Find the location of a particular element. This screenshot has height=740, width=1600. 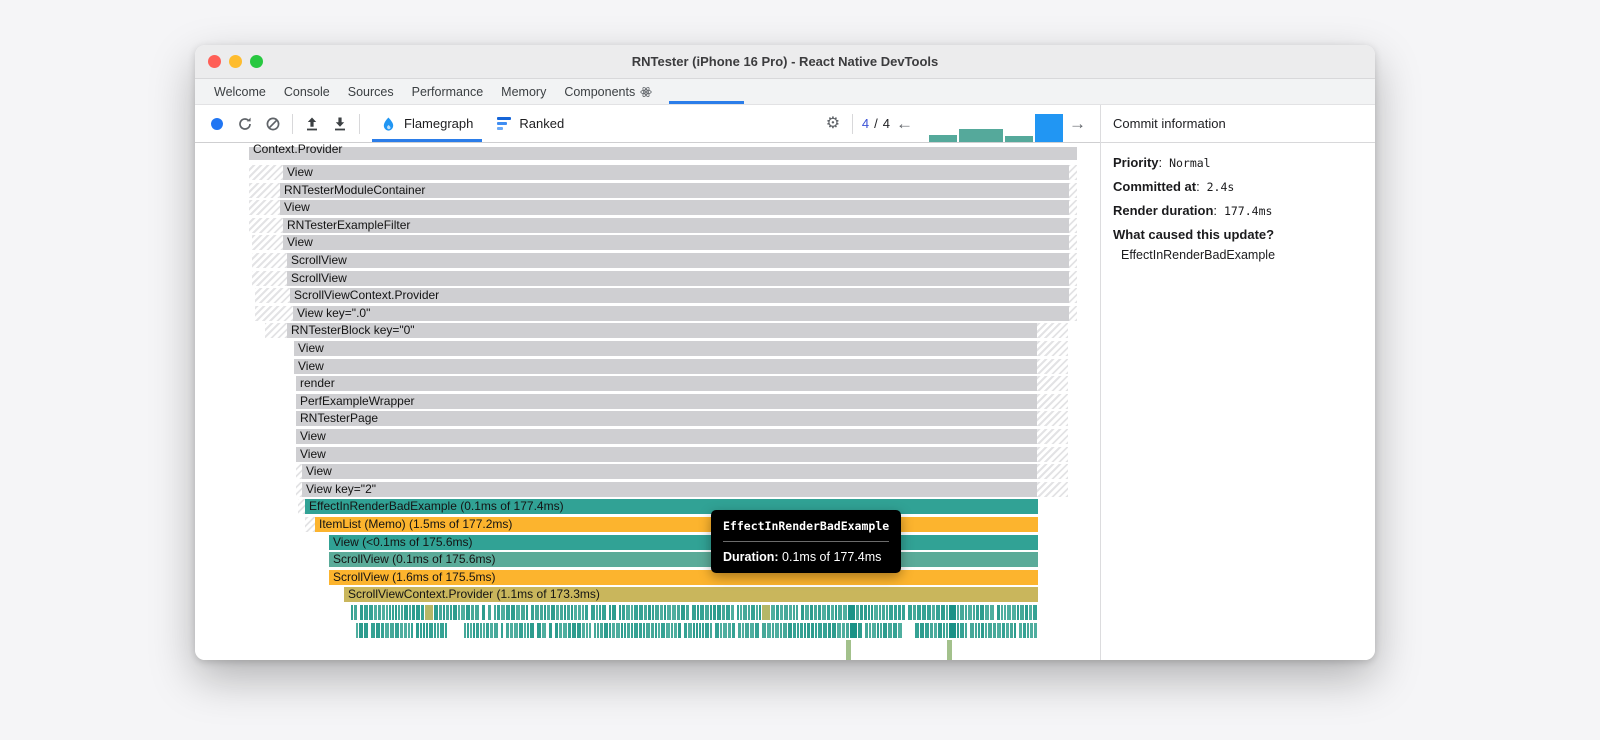

flame-node-label: RNTesterExampleFilter is located at coordinates (349, 224).